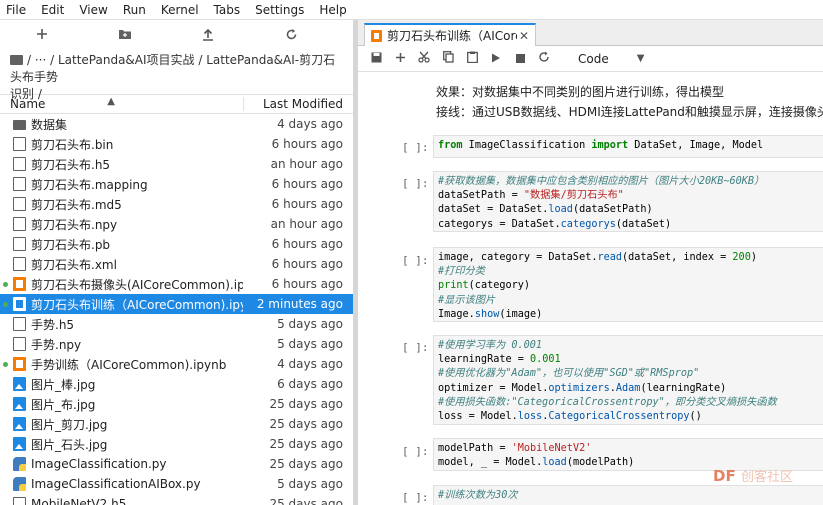 This screenshot has width=823, height=505. Describe the element at coordinates (227, 10) in the screenshot. I see `menu-item-tabs: Tabs` at that location.